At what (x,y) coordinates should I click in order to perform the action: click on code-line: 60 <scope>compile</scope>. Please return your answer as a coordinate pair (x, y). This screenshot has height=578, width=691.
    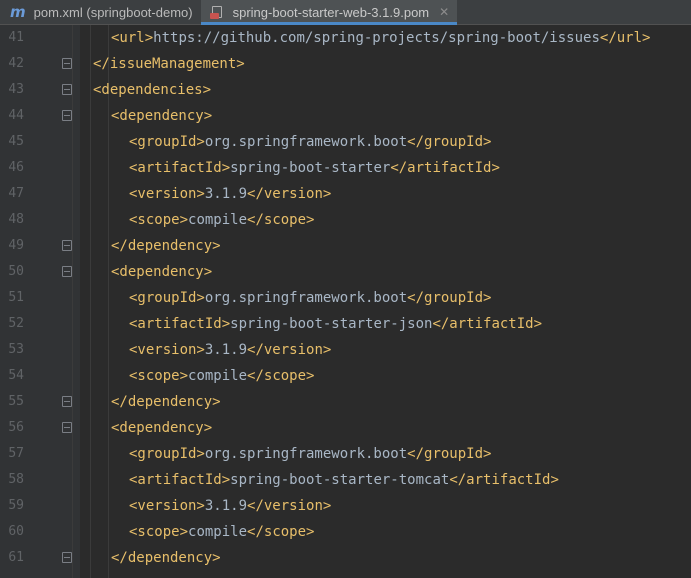
    Looking at the image, I should click on (345, 532).